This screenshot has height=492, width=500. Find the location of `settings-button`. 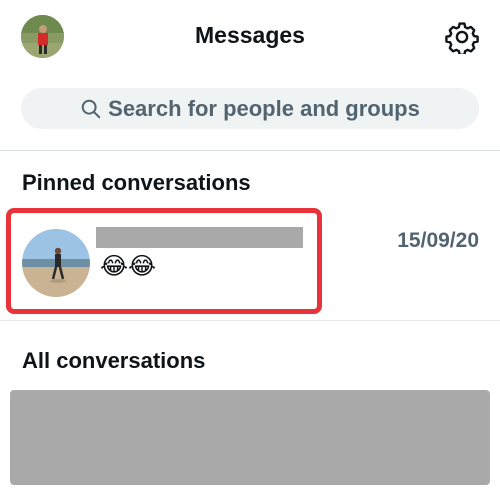

settings-button is located at coordinates (462, 38).